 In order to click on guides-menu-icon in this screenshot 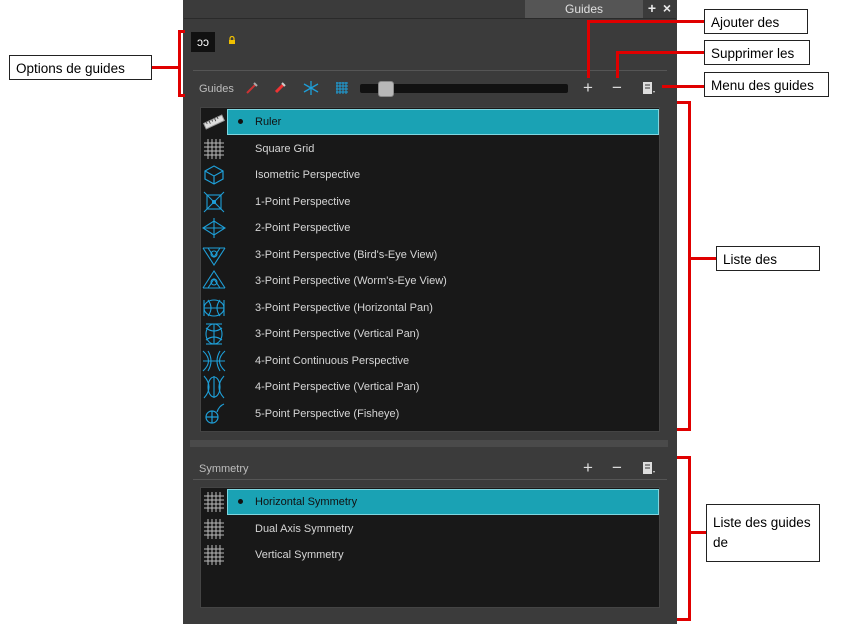, I will do `click(649, 88)`.